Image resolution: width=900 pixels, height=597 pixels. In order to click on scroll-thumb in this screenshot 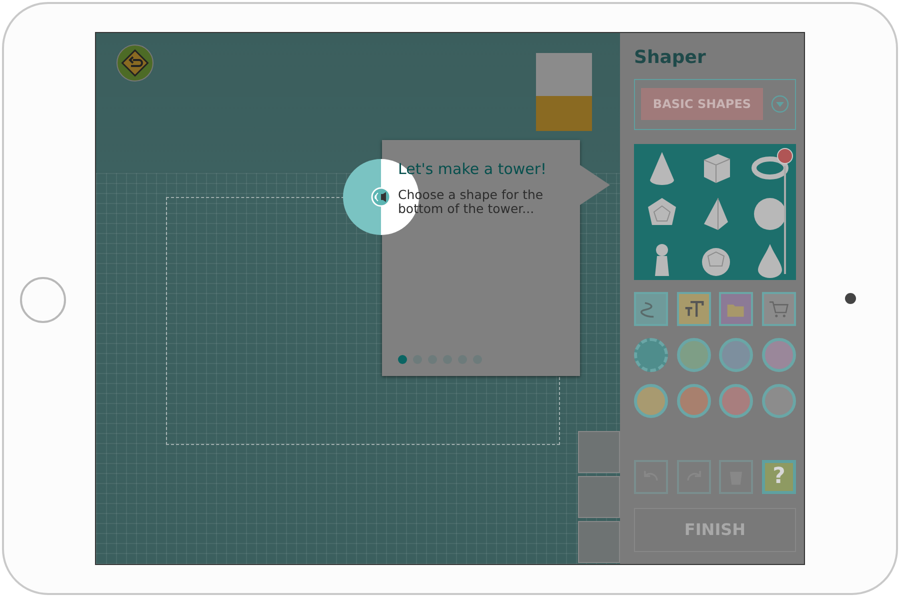, I will do `click(785, 156)`.